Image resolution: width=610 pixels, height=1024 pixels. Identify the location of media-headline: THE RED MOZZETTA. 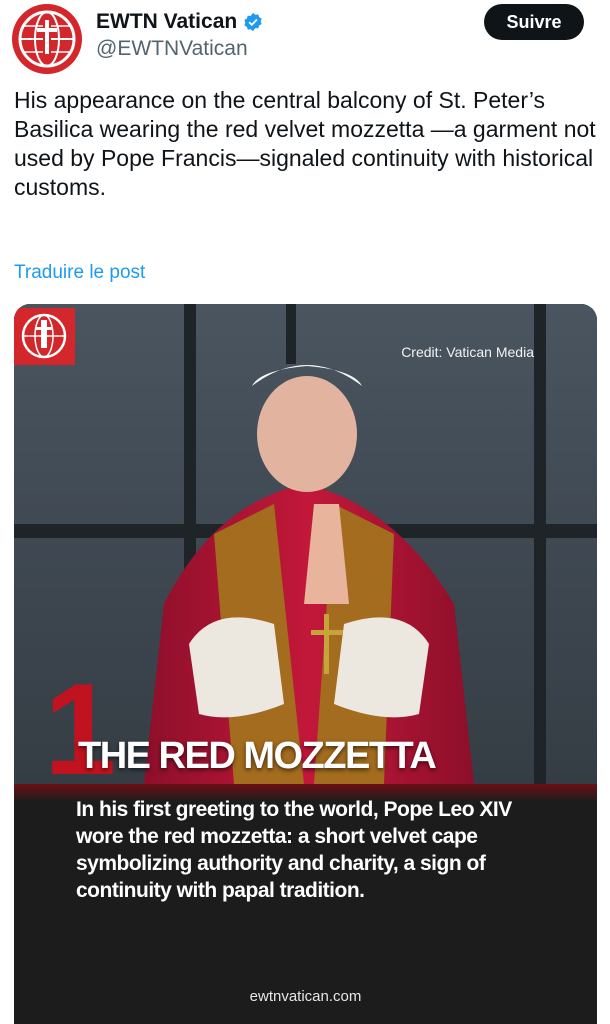
(257, 756).